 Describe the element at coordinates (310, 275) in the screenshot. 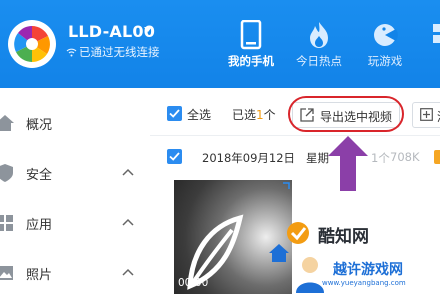

I see `watermark-figure-icon` at that location.